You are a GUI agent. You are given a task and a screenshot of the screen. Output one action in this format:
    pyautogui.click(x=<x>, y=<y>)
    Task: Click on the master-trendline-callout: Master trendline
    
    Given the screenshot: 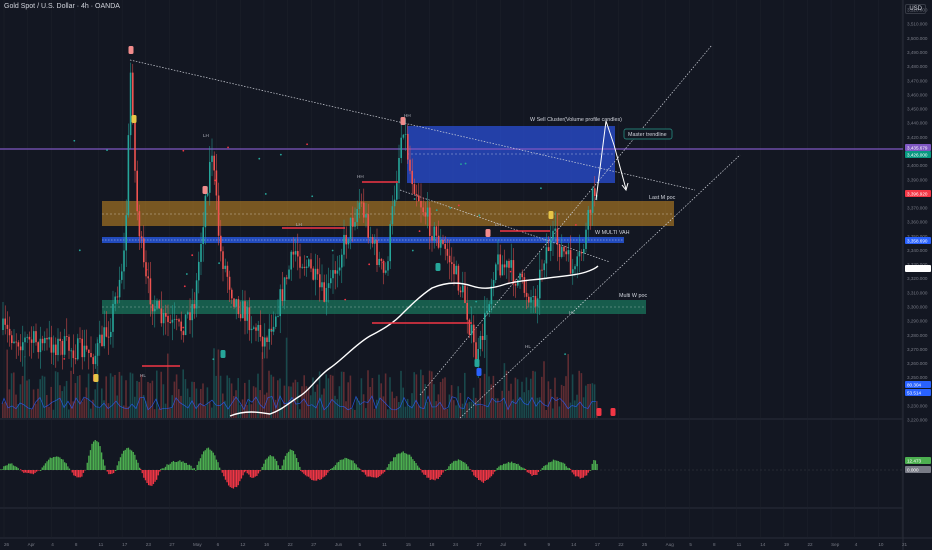 What is the action you would take?
    pyautogui.click(x=648, y=134)
    